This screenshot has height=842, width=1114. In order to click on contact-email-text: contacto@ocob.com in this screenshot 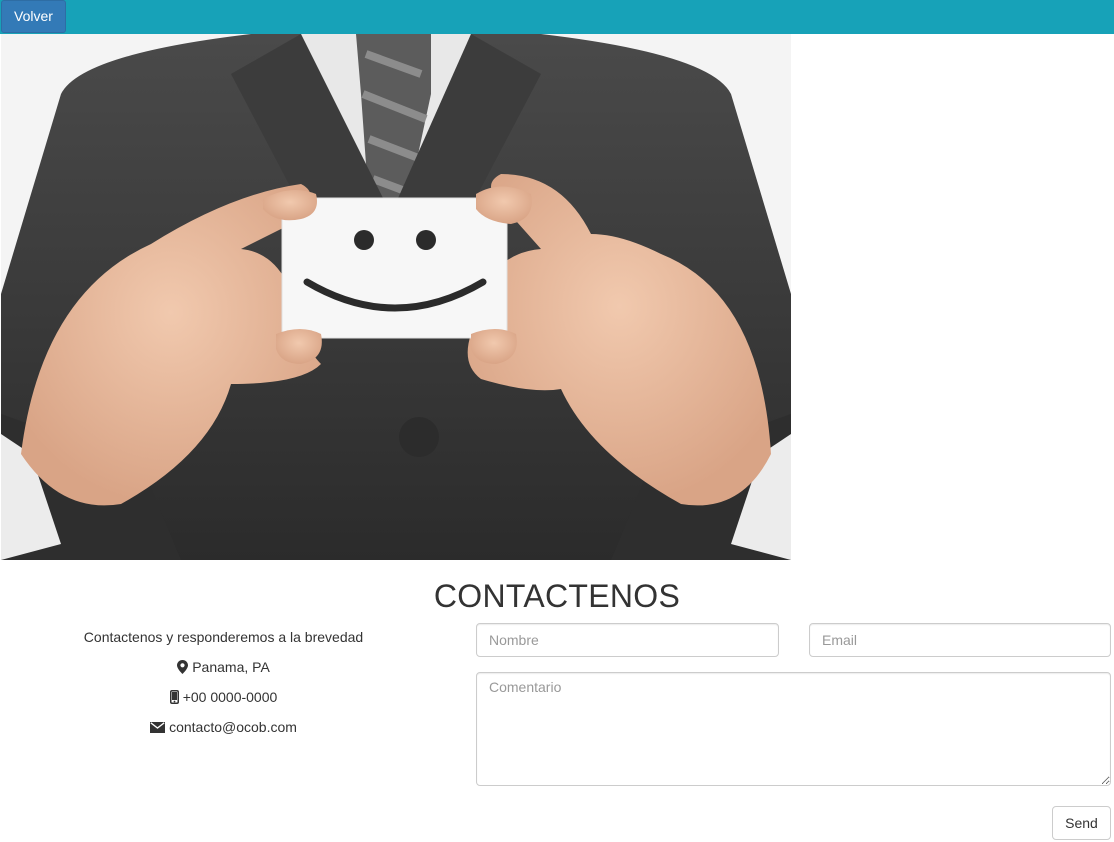, I will do `click(233, 727)`.